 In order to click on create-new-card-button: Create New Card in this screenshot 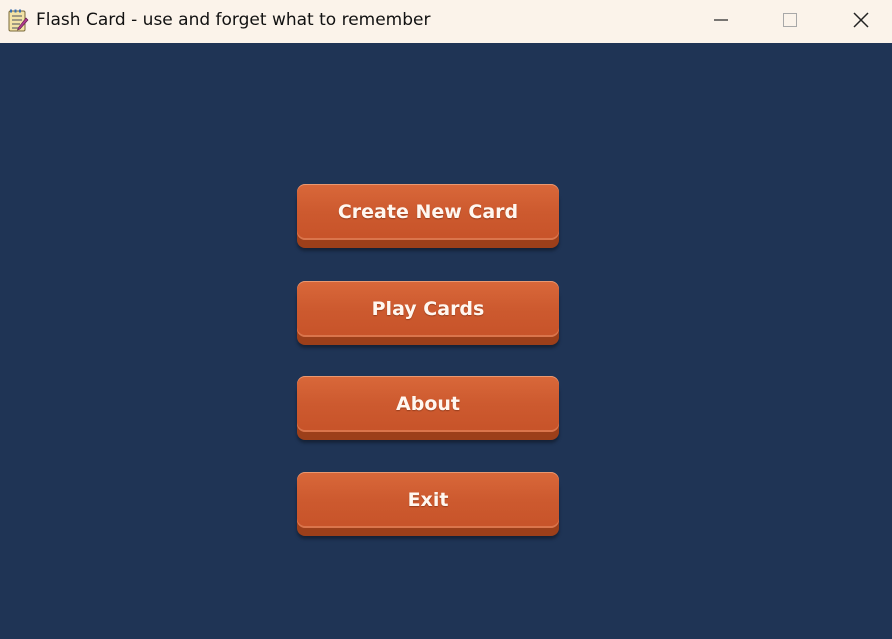, I will do `click(428, 216)`.